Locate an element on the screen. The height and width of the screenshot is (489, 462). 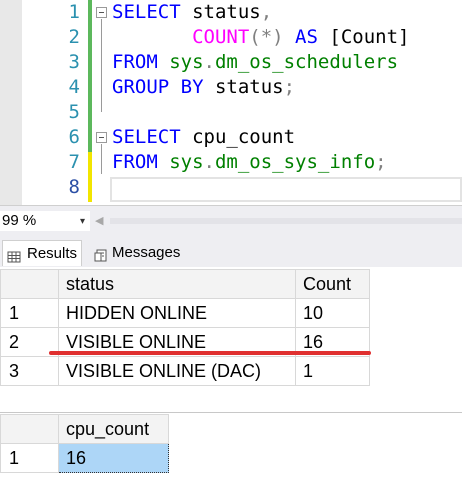
code-line: 8 is located at coordinates (231, 187).